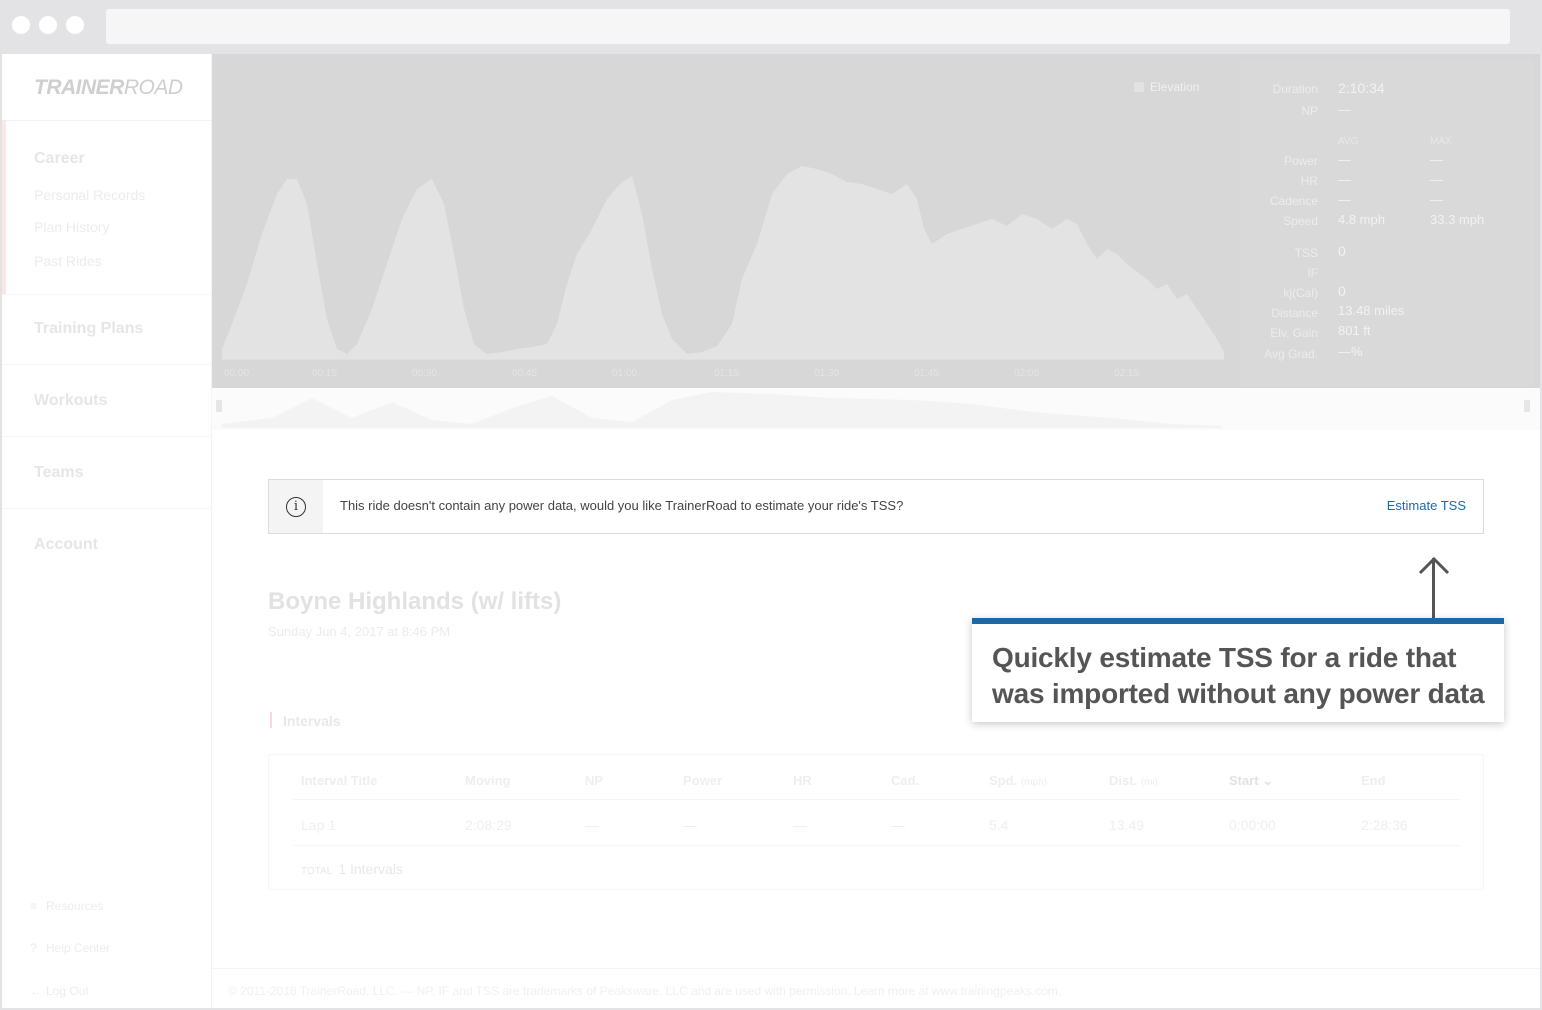  What do you see at coordinates (827, 373) in the screenshot?
I see `tick-label: 01:30` at bounding box center [827, 373].